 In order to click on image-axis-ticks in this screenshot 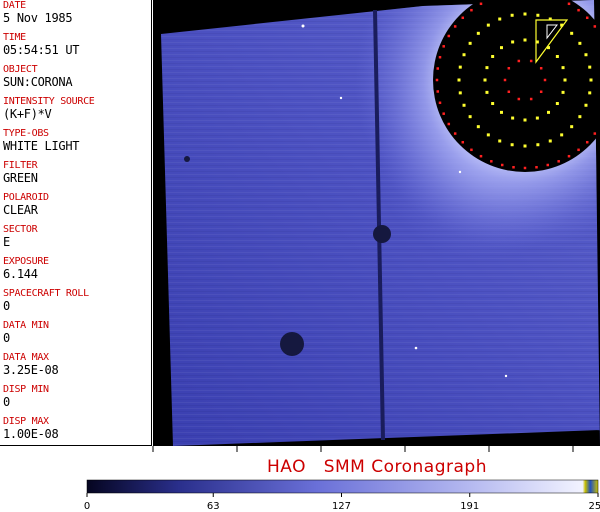, I will do `click(363, 449)`.